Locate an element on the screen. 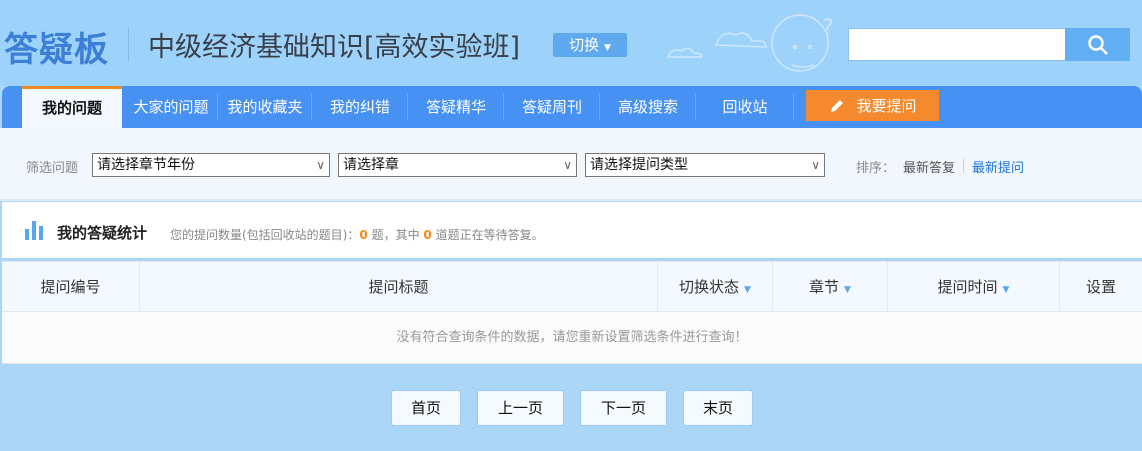 This screenshot has width=1142, height=451. col-question-title: 提问标题 is located at coordinates (399, 287).